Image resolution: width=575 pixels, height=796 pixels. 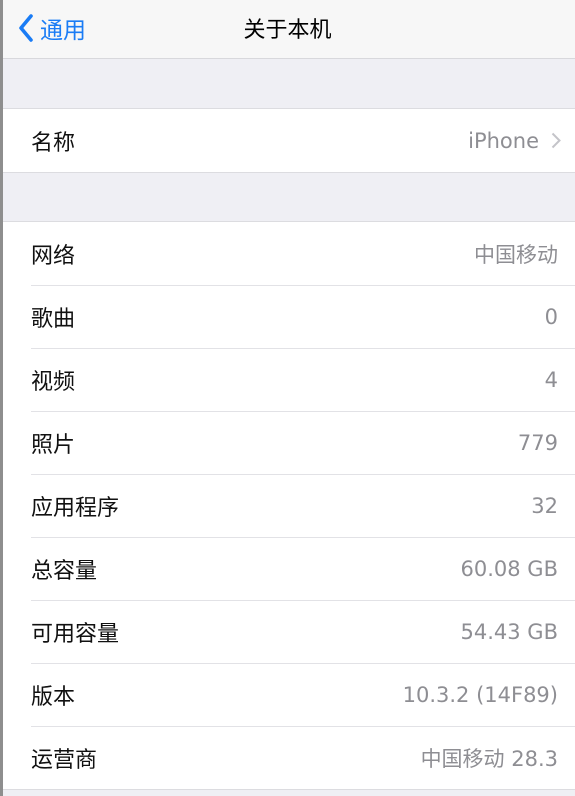 What do you see at coordinates (551, 379) in the screenshot?
I see `row-value: 4` at bounding box center [551, 379].